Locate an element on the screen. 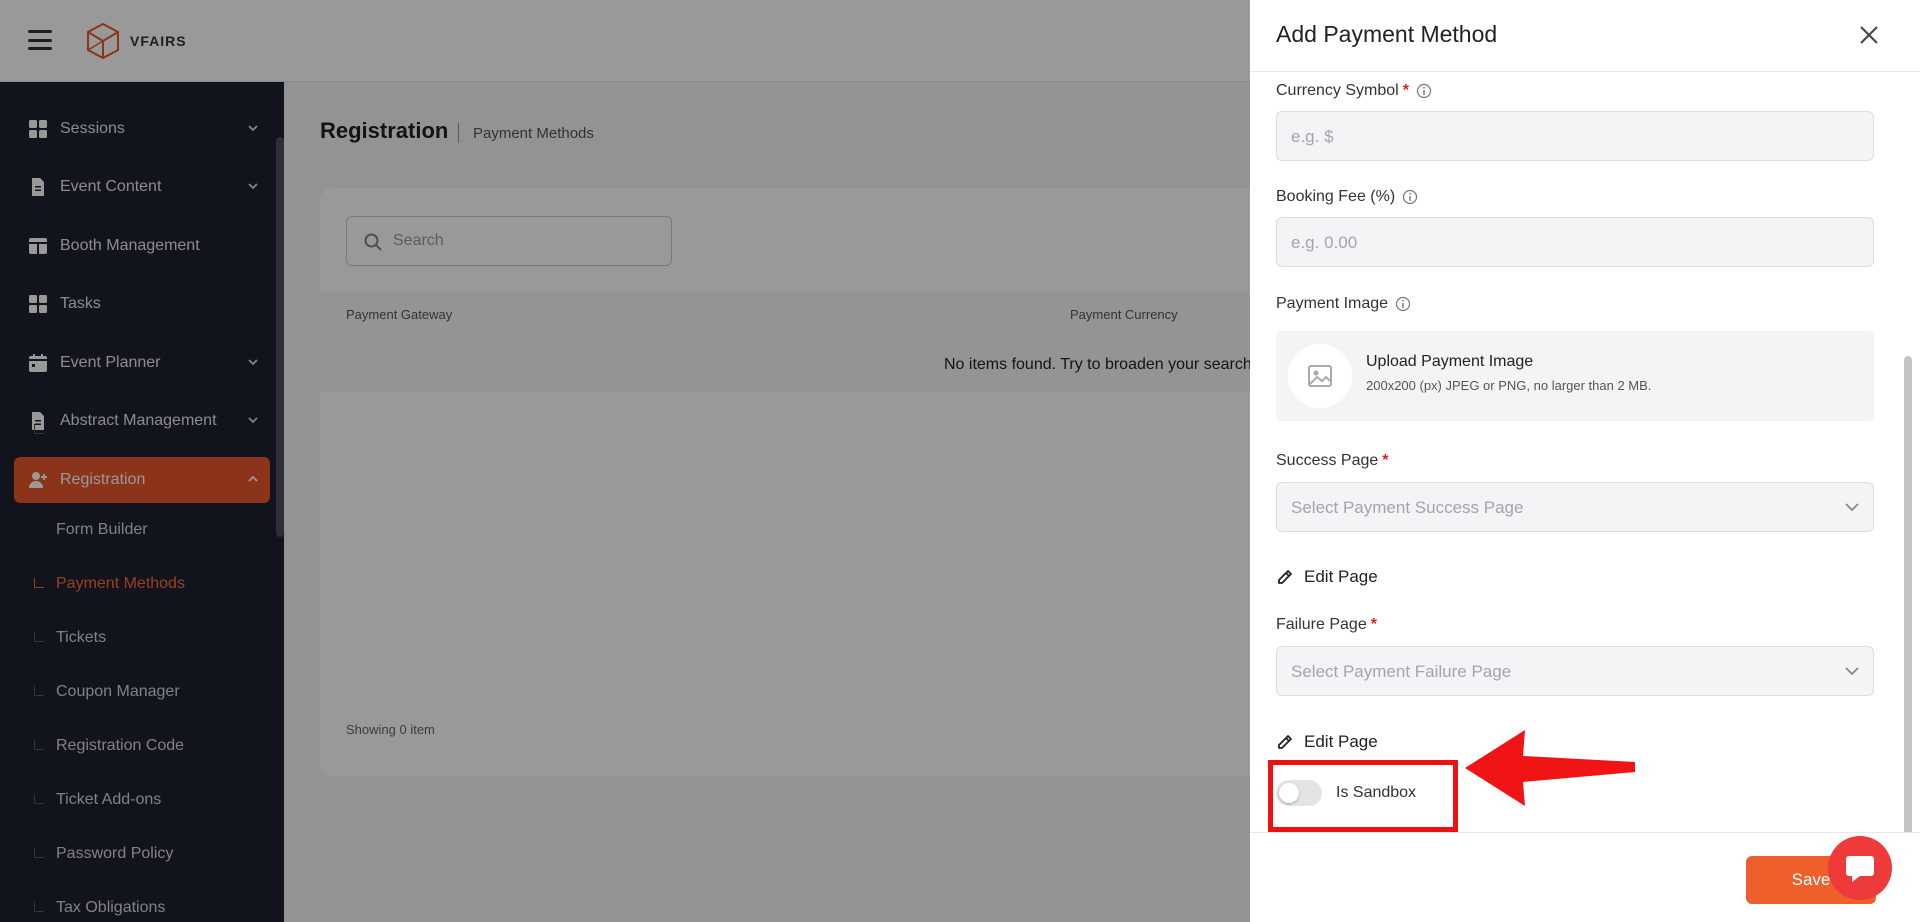 The height and width of the screenshot is (922, 1920). drawer-title: Add Payment Method is located at coordinates (1387, 34).